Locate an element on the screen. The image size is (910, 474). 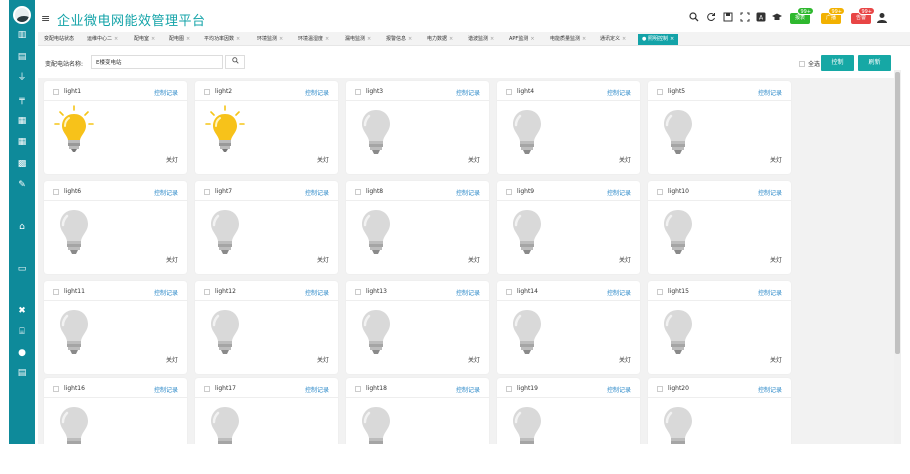
grid-icon: ▩ is located at coordinates (22, 164).